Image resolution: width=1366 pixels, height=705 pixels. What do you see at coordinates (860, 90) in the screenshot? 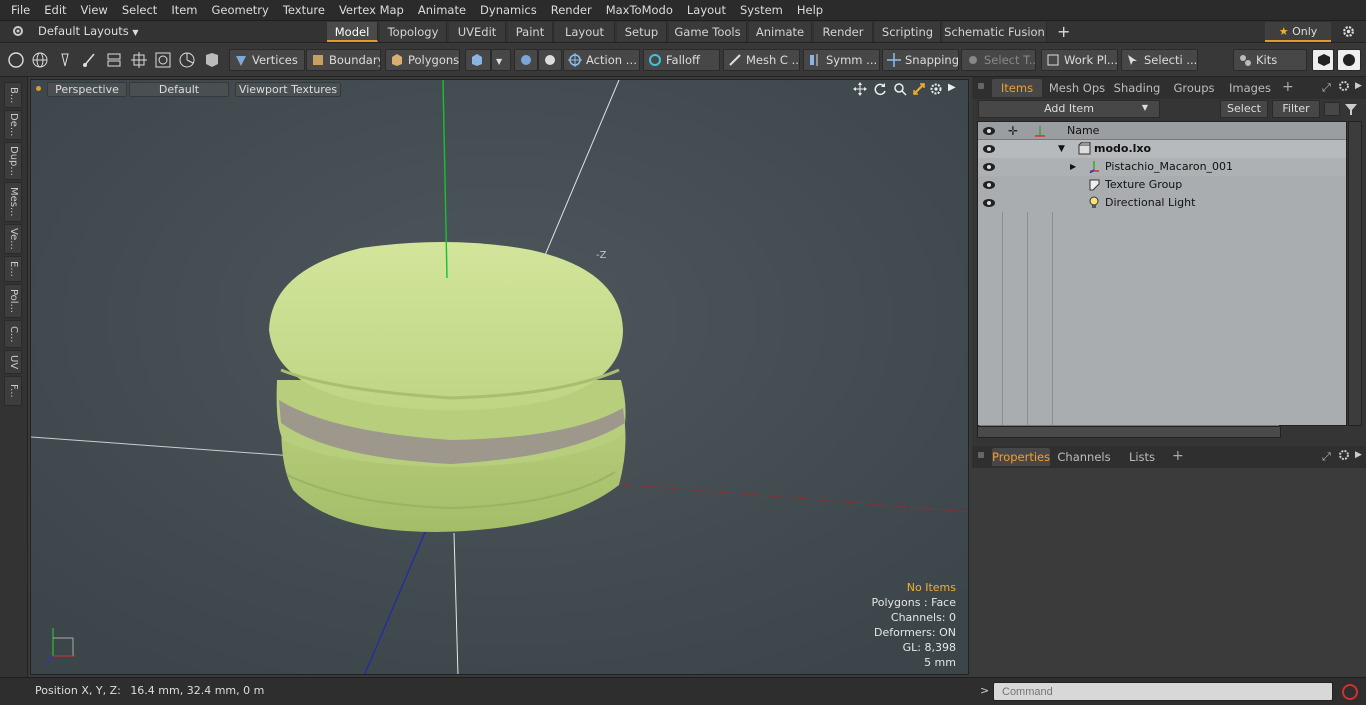
I see `pan-icon` at bounding box center [860, 90].